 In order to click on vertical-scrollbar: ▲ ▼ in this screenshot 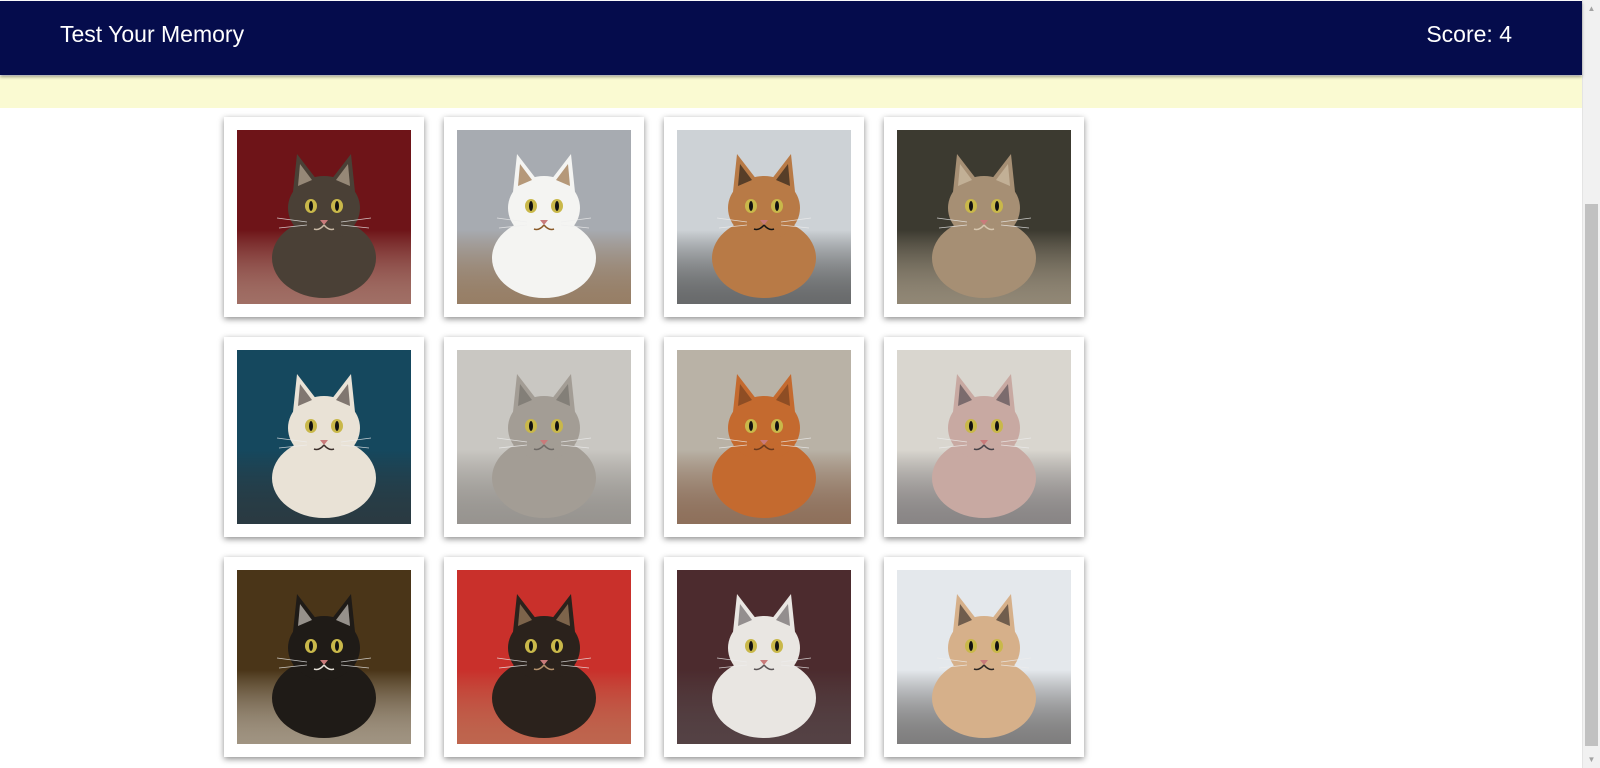, I will do `click(1591, 384)`.